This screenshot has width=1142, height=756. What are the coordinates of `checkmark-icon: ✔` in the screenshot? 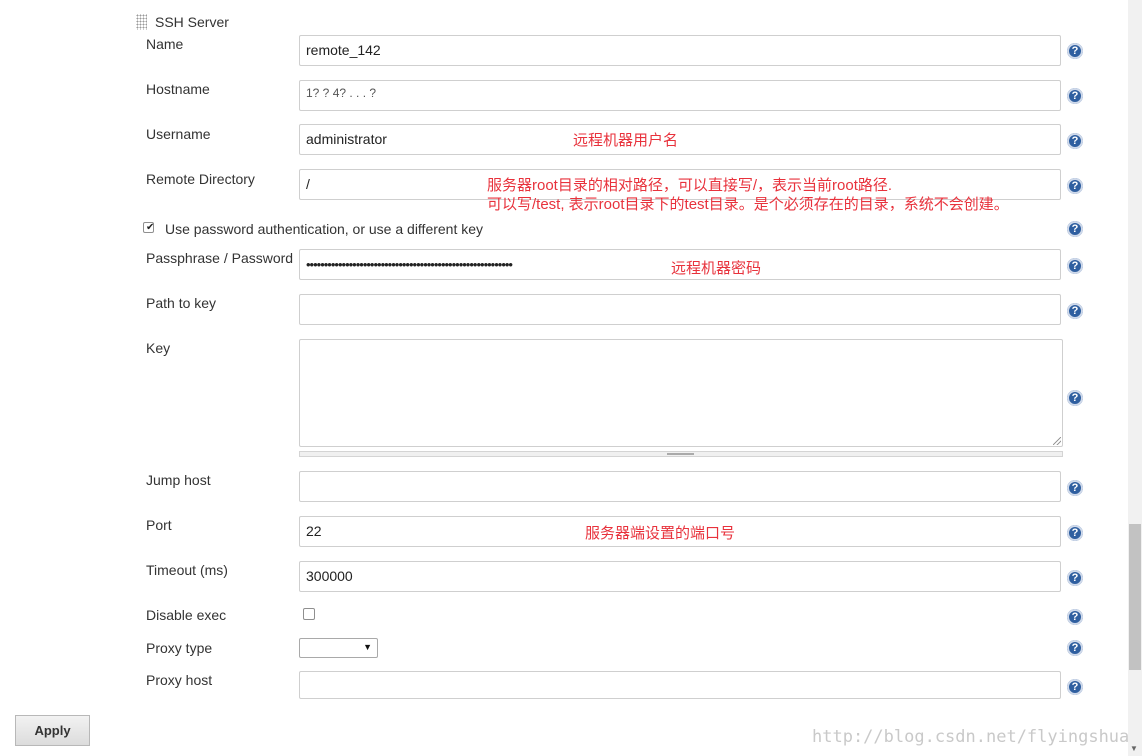 It's located at (150, 227).